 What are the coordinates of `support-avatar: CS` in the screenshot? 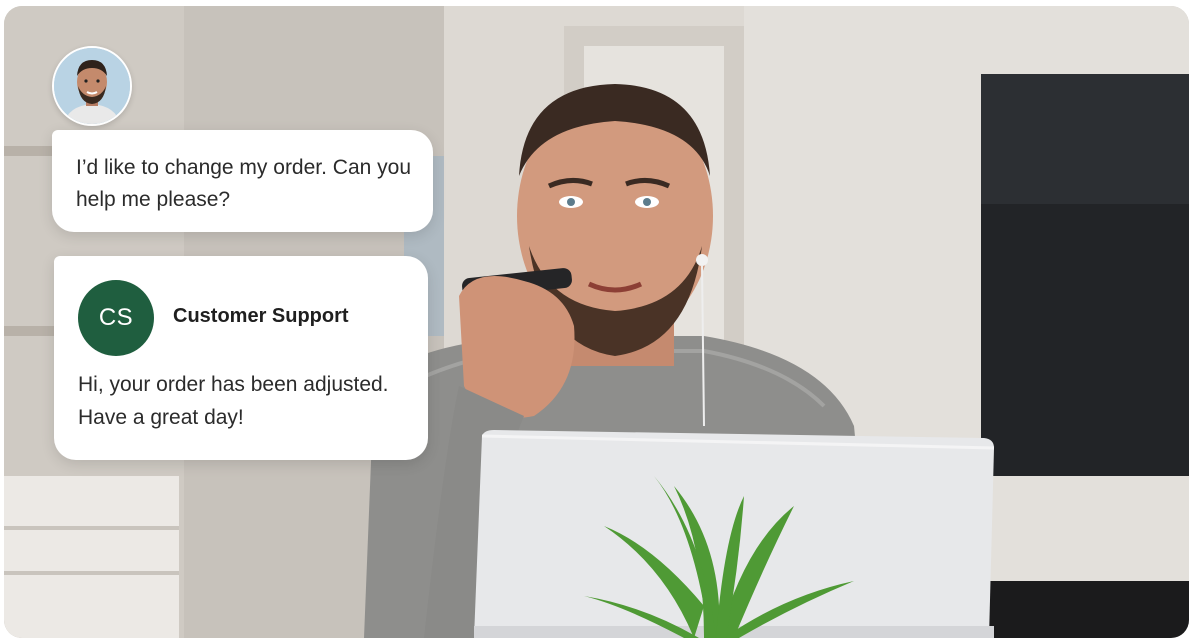 It's located at (116, 318).